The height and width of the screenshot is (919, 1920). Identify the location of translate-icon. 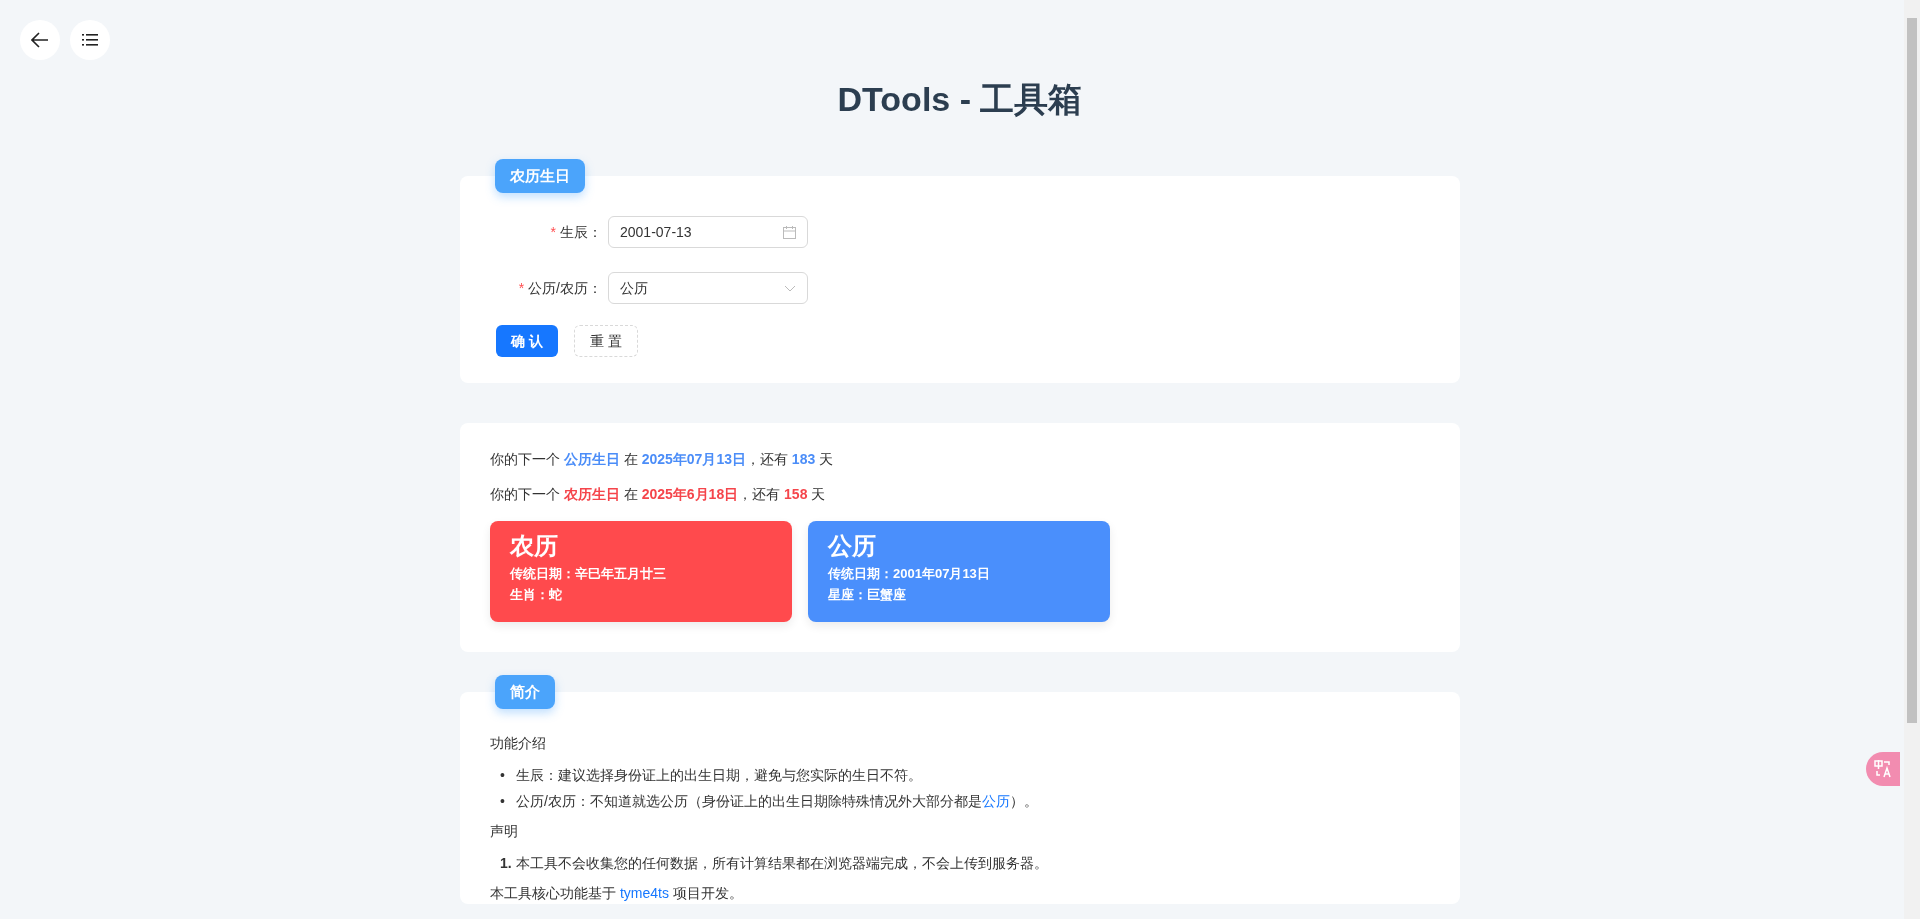
(1883, 769).